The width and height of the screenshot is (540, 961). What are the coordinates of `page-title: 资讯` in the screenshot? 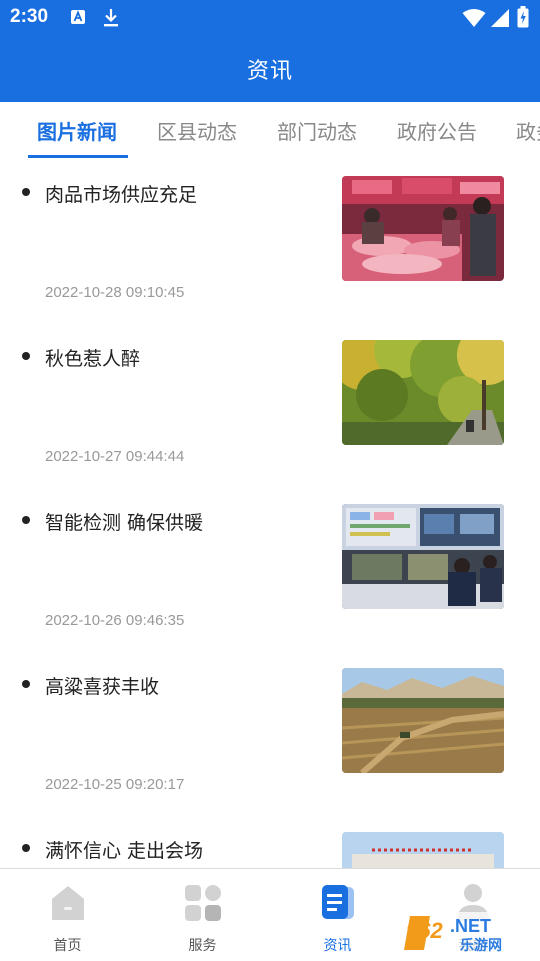 It's located at (269, 71).